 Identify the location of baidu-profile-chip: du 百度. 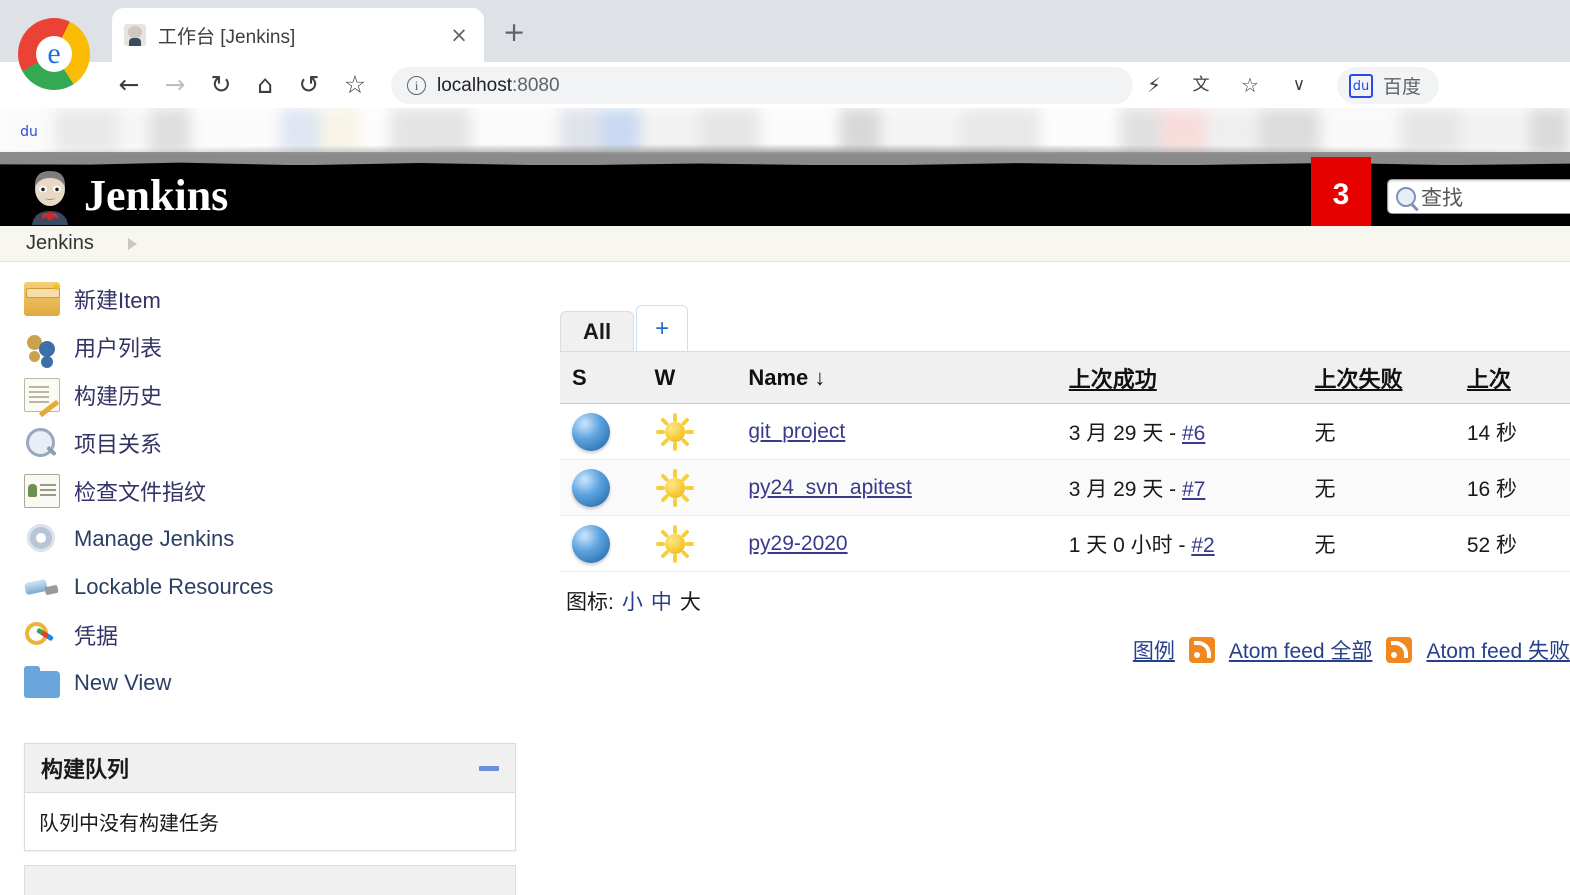
(1388, 85).